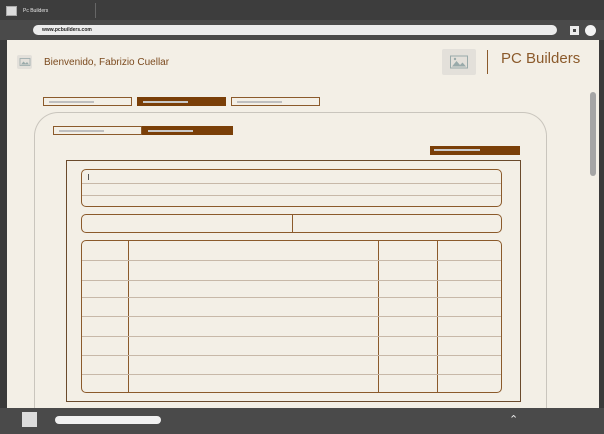  What do you see at coordinates (88, 177) in the screenshot?
I see `text-caret` at bounding box center [88, 177].